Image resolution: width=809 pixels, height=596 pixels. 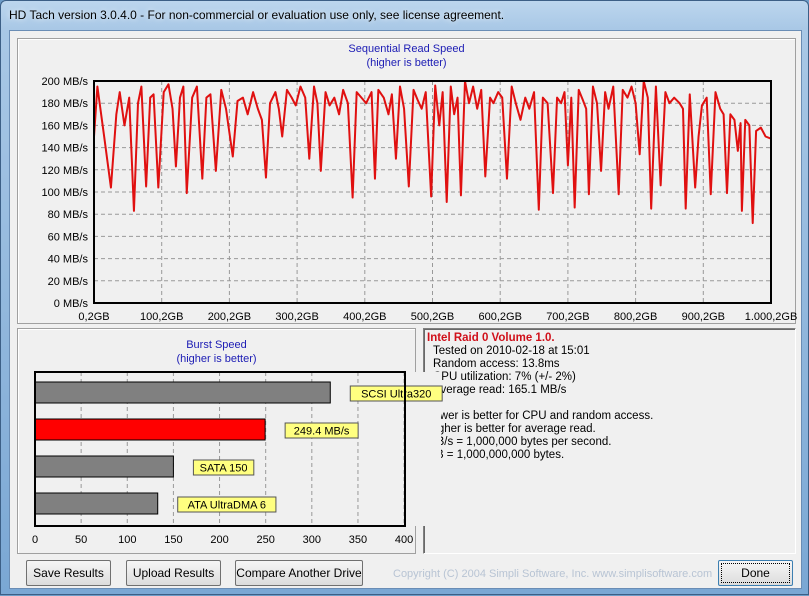 I want to click on burst-x-tick-label: 50, so click(x=81, y=540).